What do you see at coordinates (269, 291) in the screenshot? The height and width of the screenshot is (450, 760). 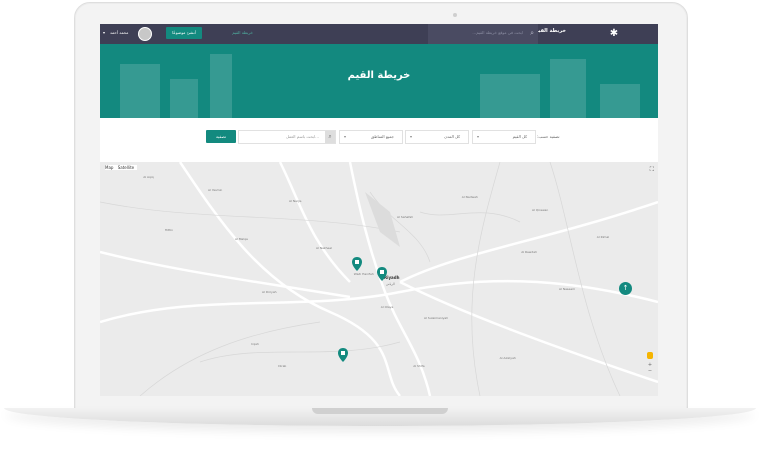 I see `place-label: Al Diriyah` at bounding box center [269, 291].